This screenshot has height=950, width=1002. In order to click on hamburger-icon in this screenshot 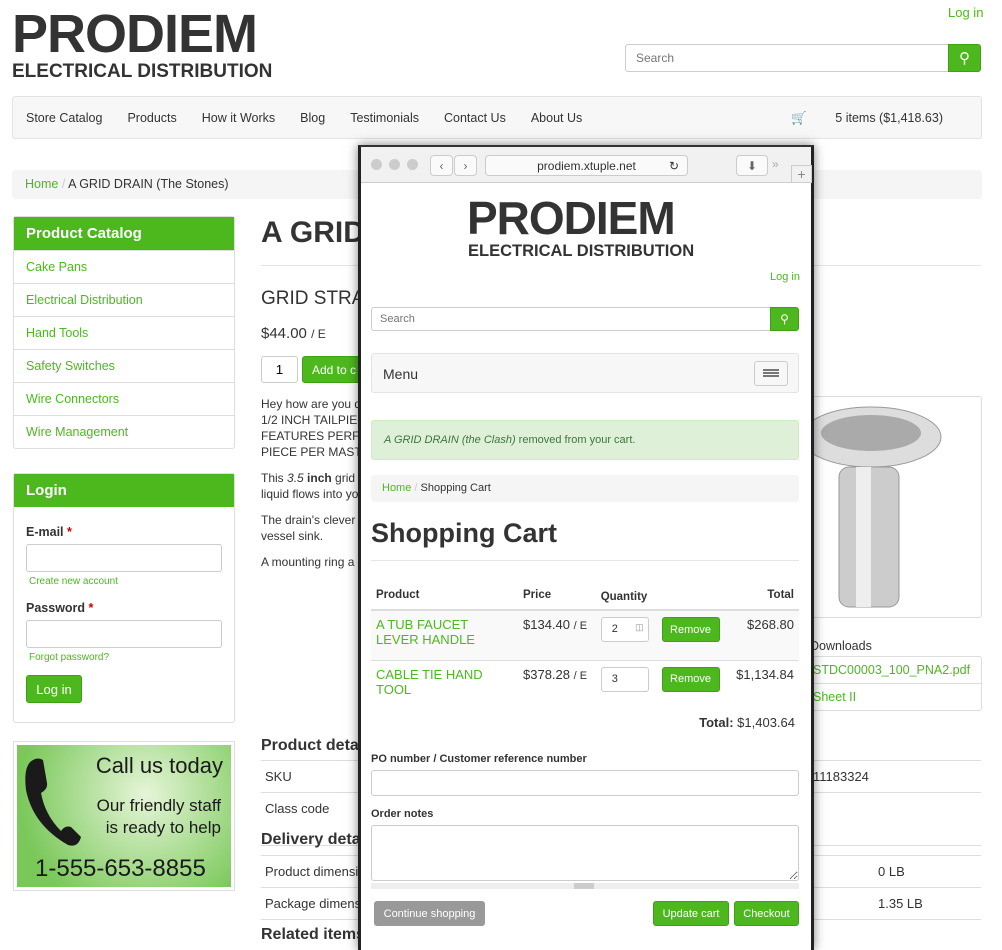, I will do `click(771, 373)`.